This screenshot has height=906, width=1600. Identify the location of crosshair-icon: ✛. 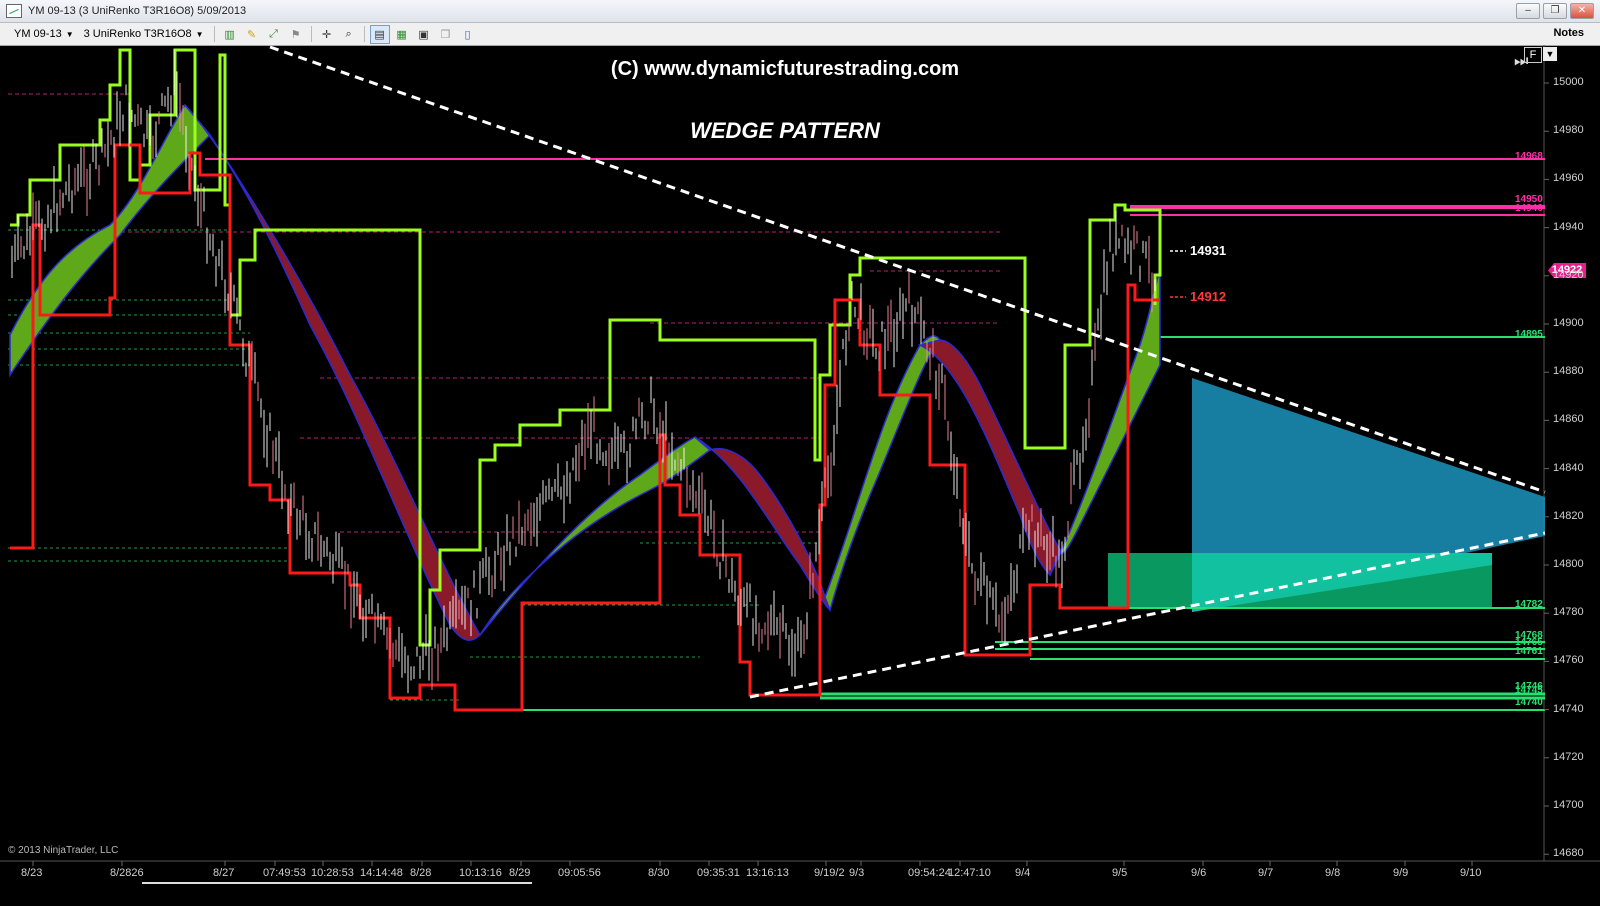
(327, 34).